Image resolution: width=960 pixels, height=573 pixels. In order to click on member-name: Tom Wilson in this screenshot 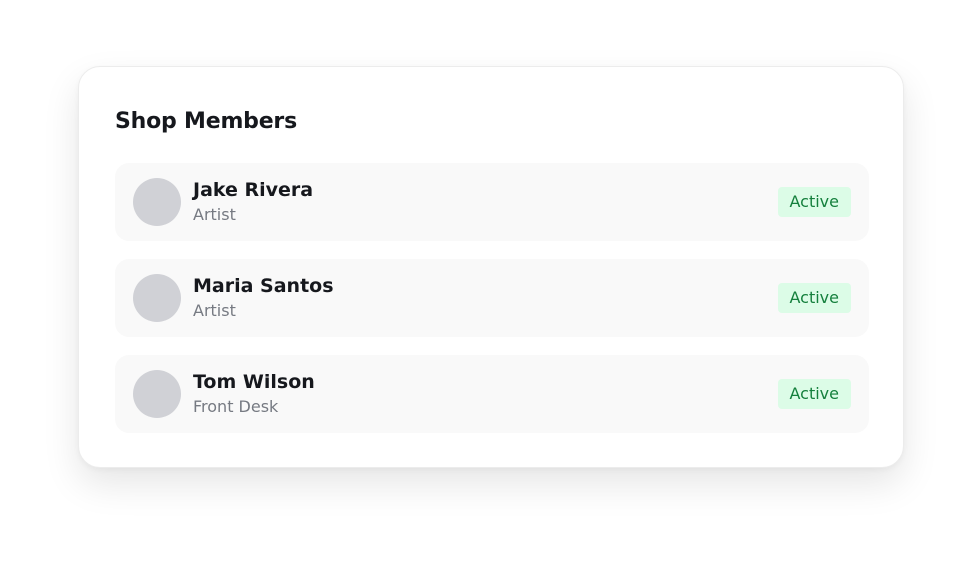, I will do `click(254, 382)`.